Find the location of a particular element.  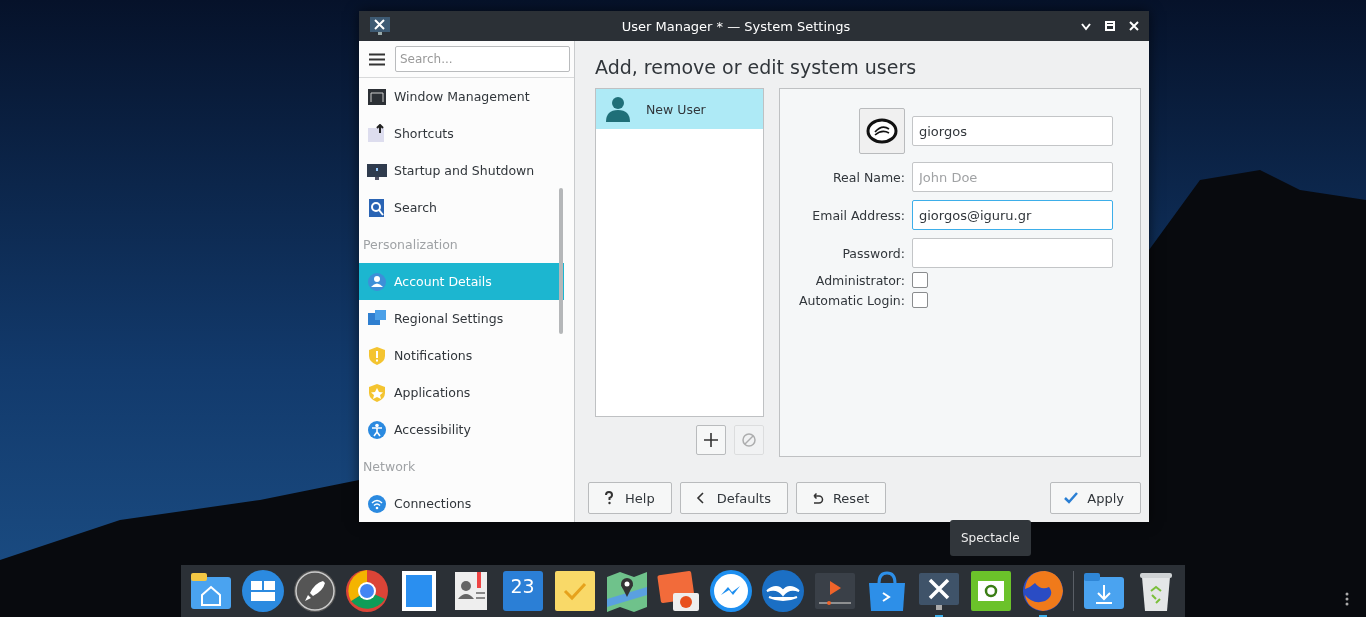

avatar-button is located at coordinates (882, 131).